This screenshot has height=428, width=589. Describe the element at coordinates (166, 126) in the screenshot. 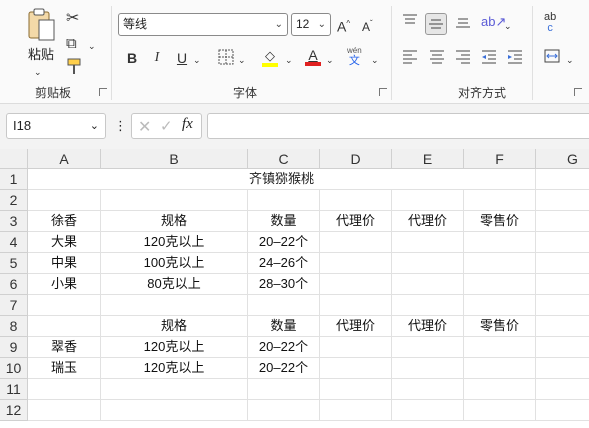

I see `enter-icon: ✓` at that location.